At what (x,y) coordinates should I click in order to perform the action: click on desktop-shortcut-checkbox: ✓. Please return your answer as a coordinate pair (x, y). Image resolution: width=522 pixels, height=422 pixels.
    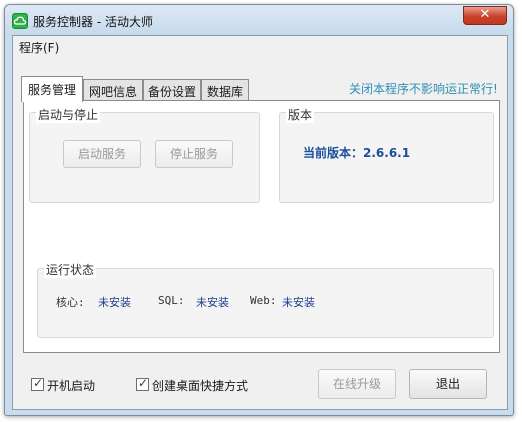
    Looking at the image, I should click on (142, 383).